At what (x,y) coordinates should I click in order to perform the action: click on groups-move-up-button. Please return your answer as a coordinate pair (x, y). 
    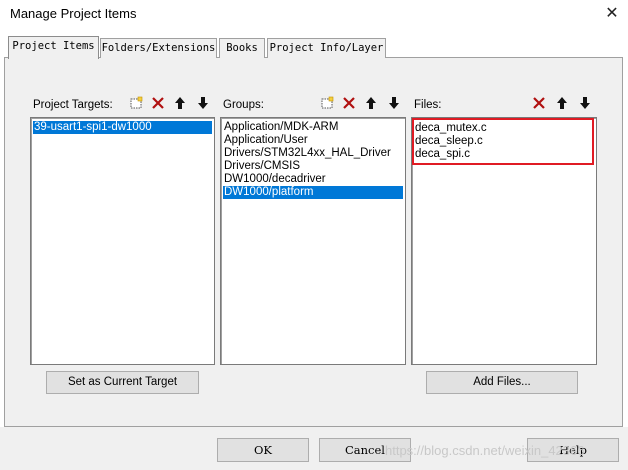
    Looking at the image, I should click on (371, 105).